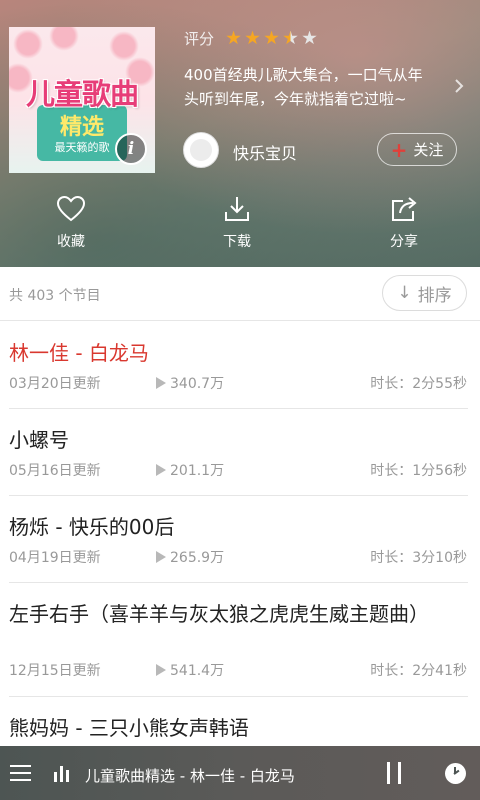 The image size is (480, 800). Describe the element at coordinates (92, 527) in the screenshot. I see `track-title: 杨烁 - 快乐的00后` at that location.